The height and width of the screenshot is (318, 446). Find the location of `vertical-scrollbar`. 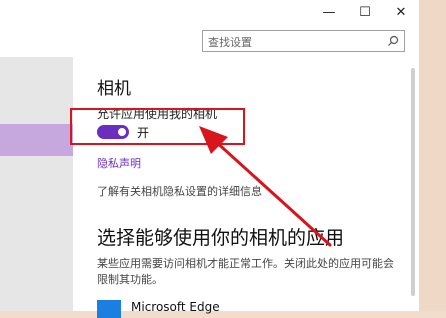

vertical-scrollbar is located at coordinates (413, 185).